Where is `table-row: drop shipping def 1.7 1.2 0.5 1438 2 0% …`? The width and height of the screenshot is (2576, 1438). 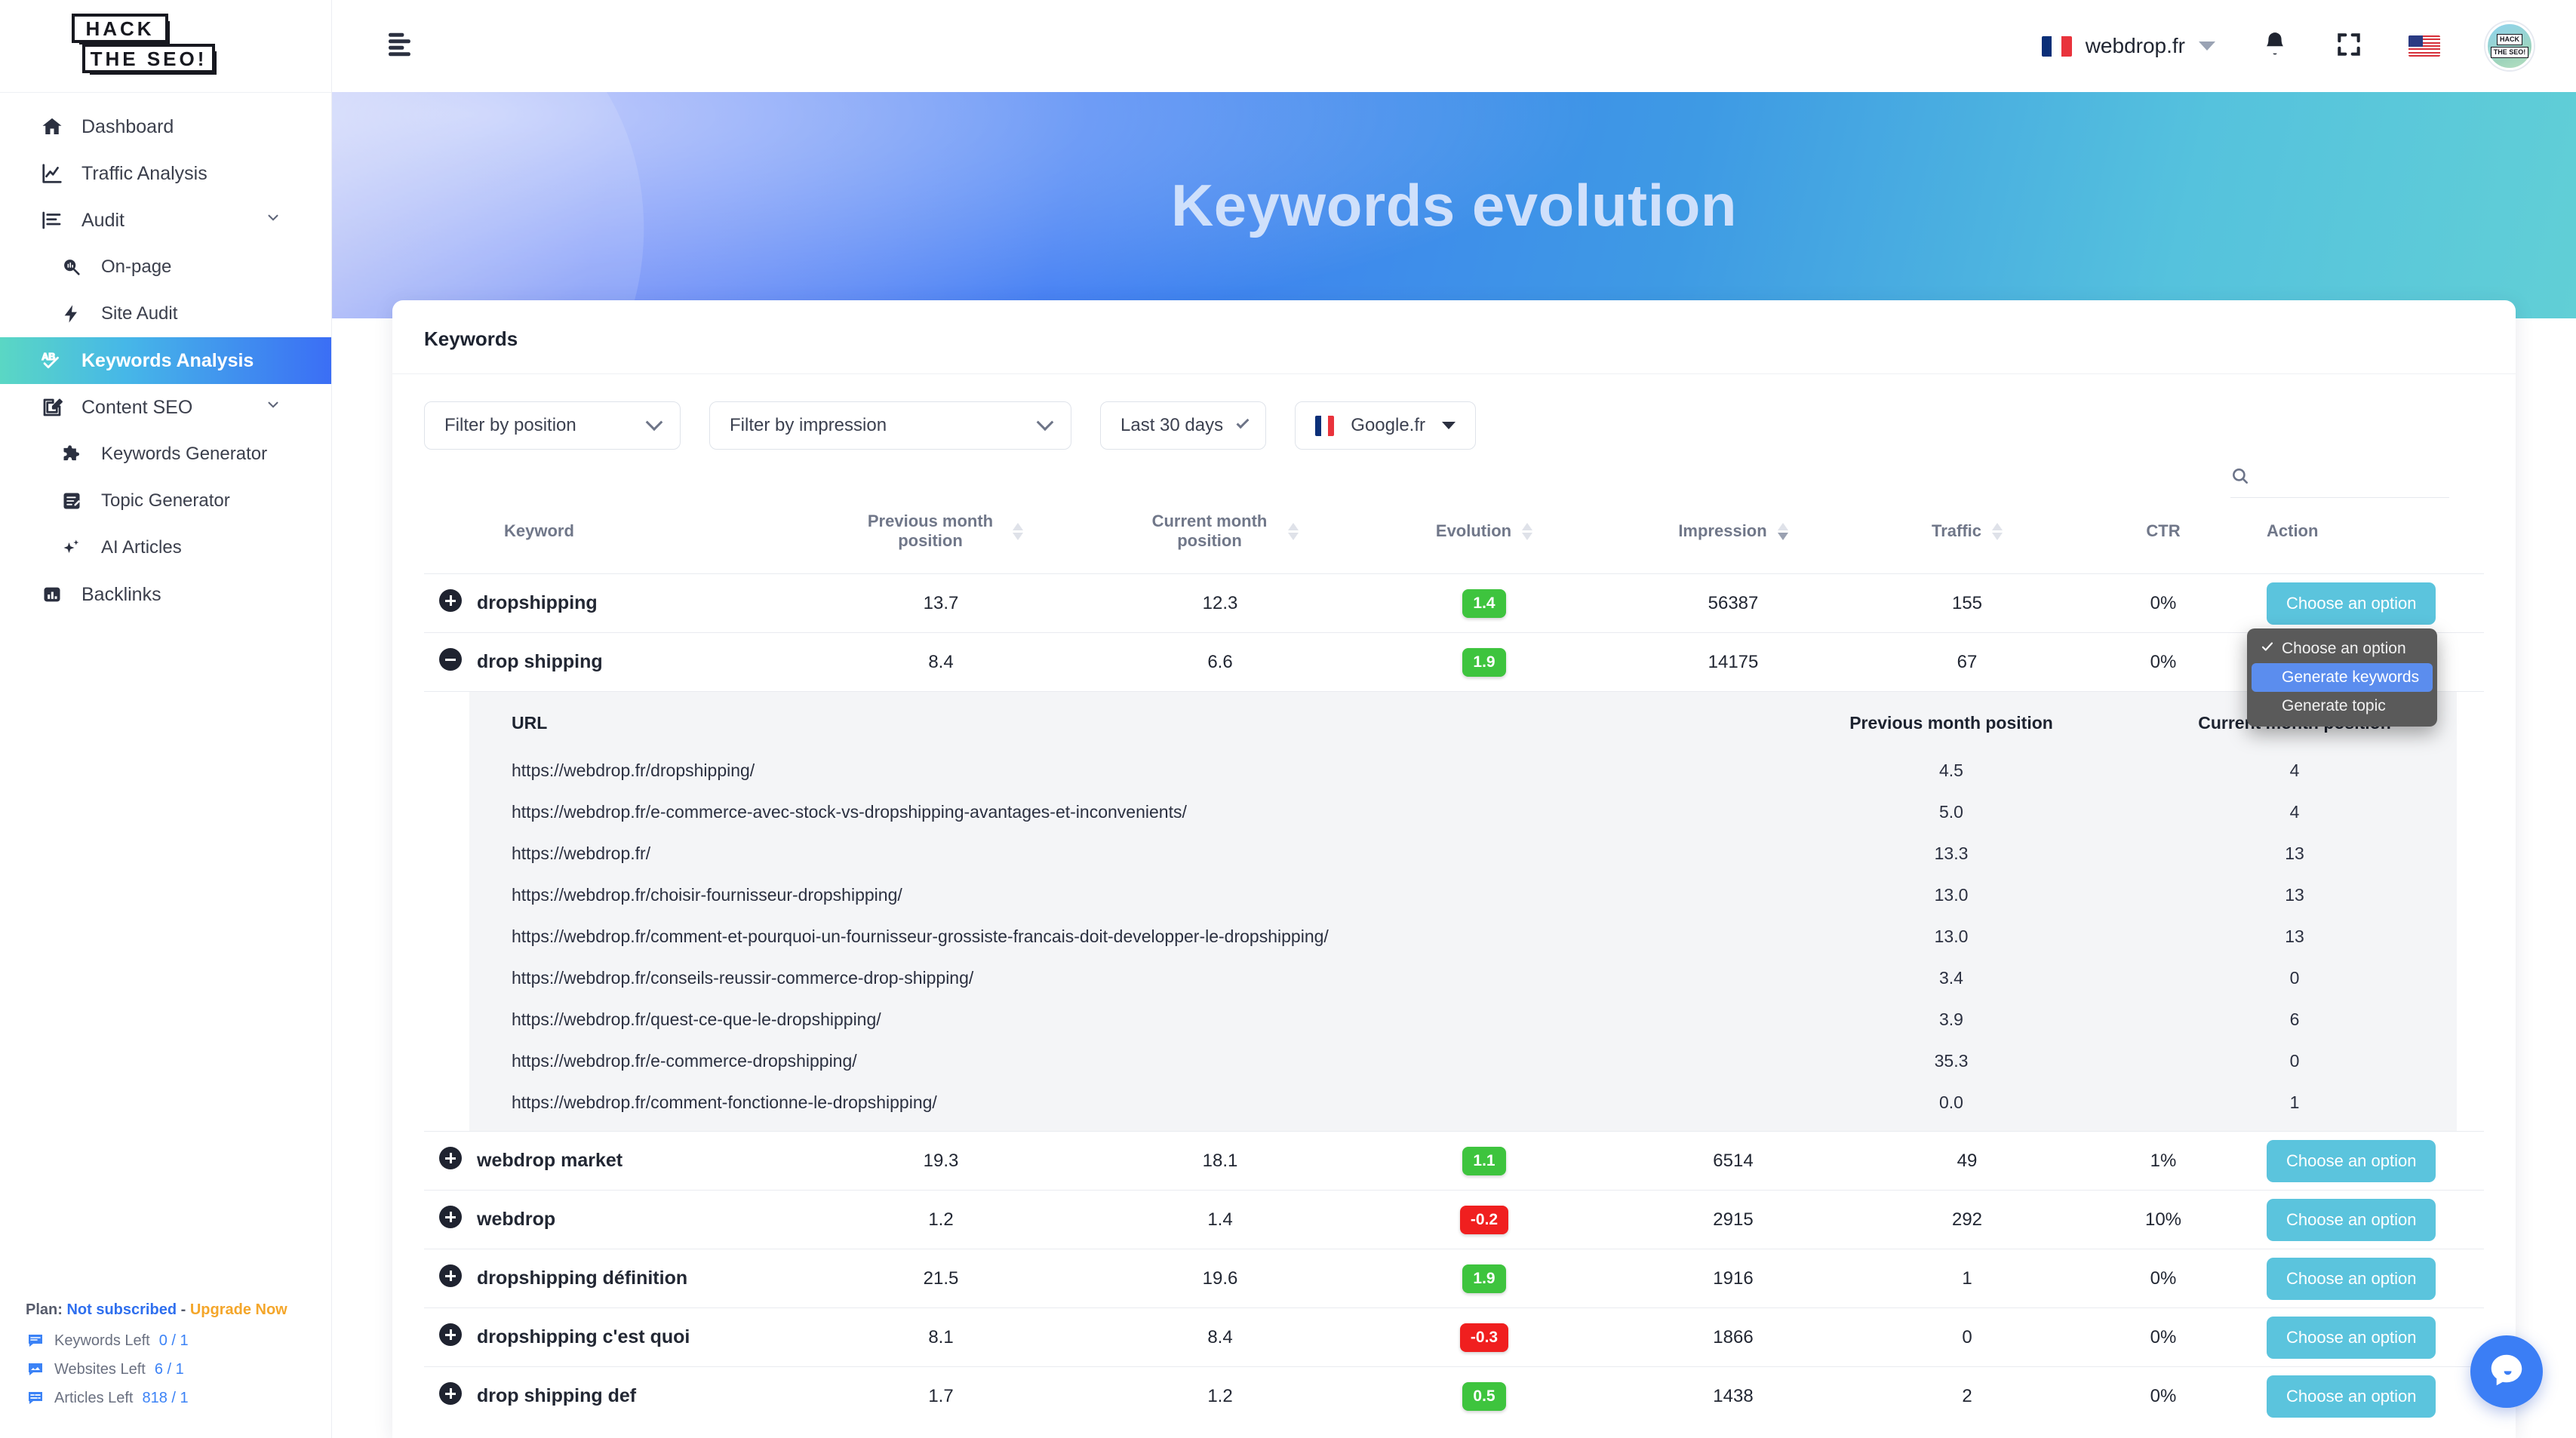
table-row: drop shipping def 1.7 1.2 0.5 1438 2 0% … is located at coordinates (1454, 1396).